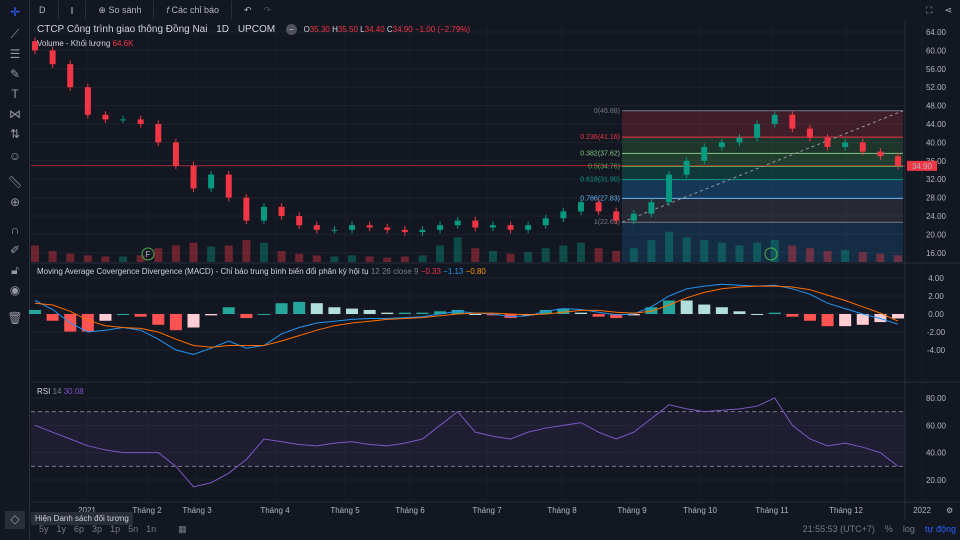 This screenshot has width=960, height=540. Describe the element at coordinates (607, 111) in the screenshot. I see `fib-level-label: 0(46.88)` at that location.